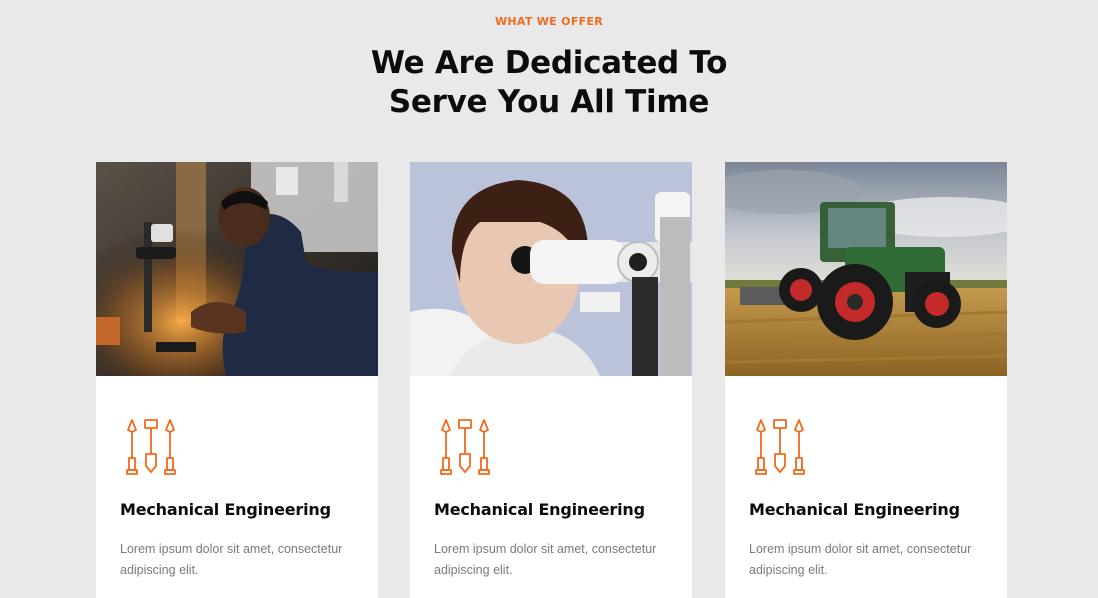 This screenshot has width=1098, height=598. I want to click on section-title-line2: Serve You All Time, so click(549, 102).